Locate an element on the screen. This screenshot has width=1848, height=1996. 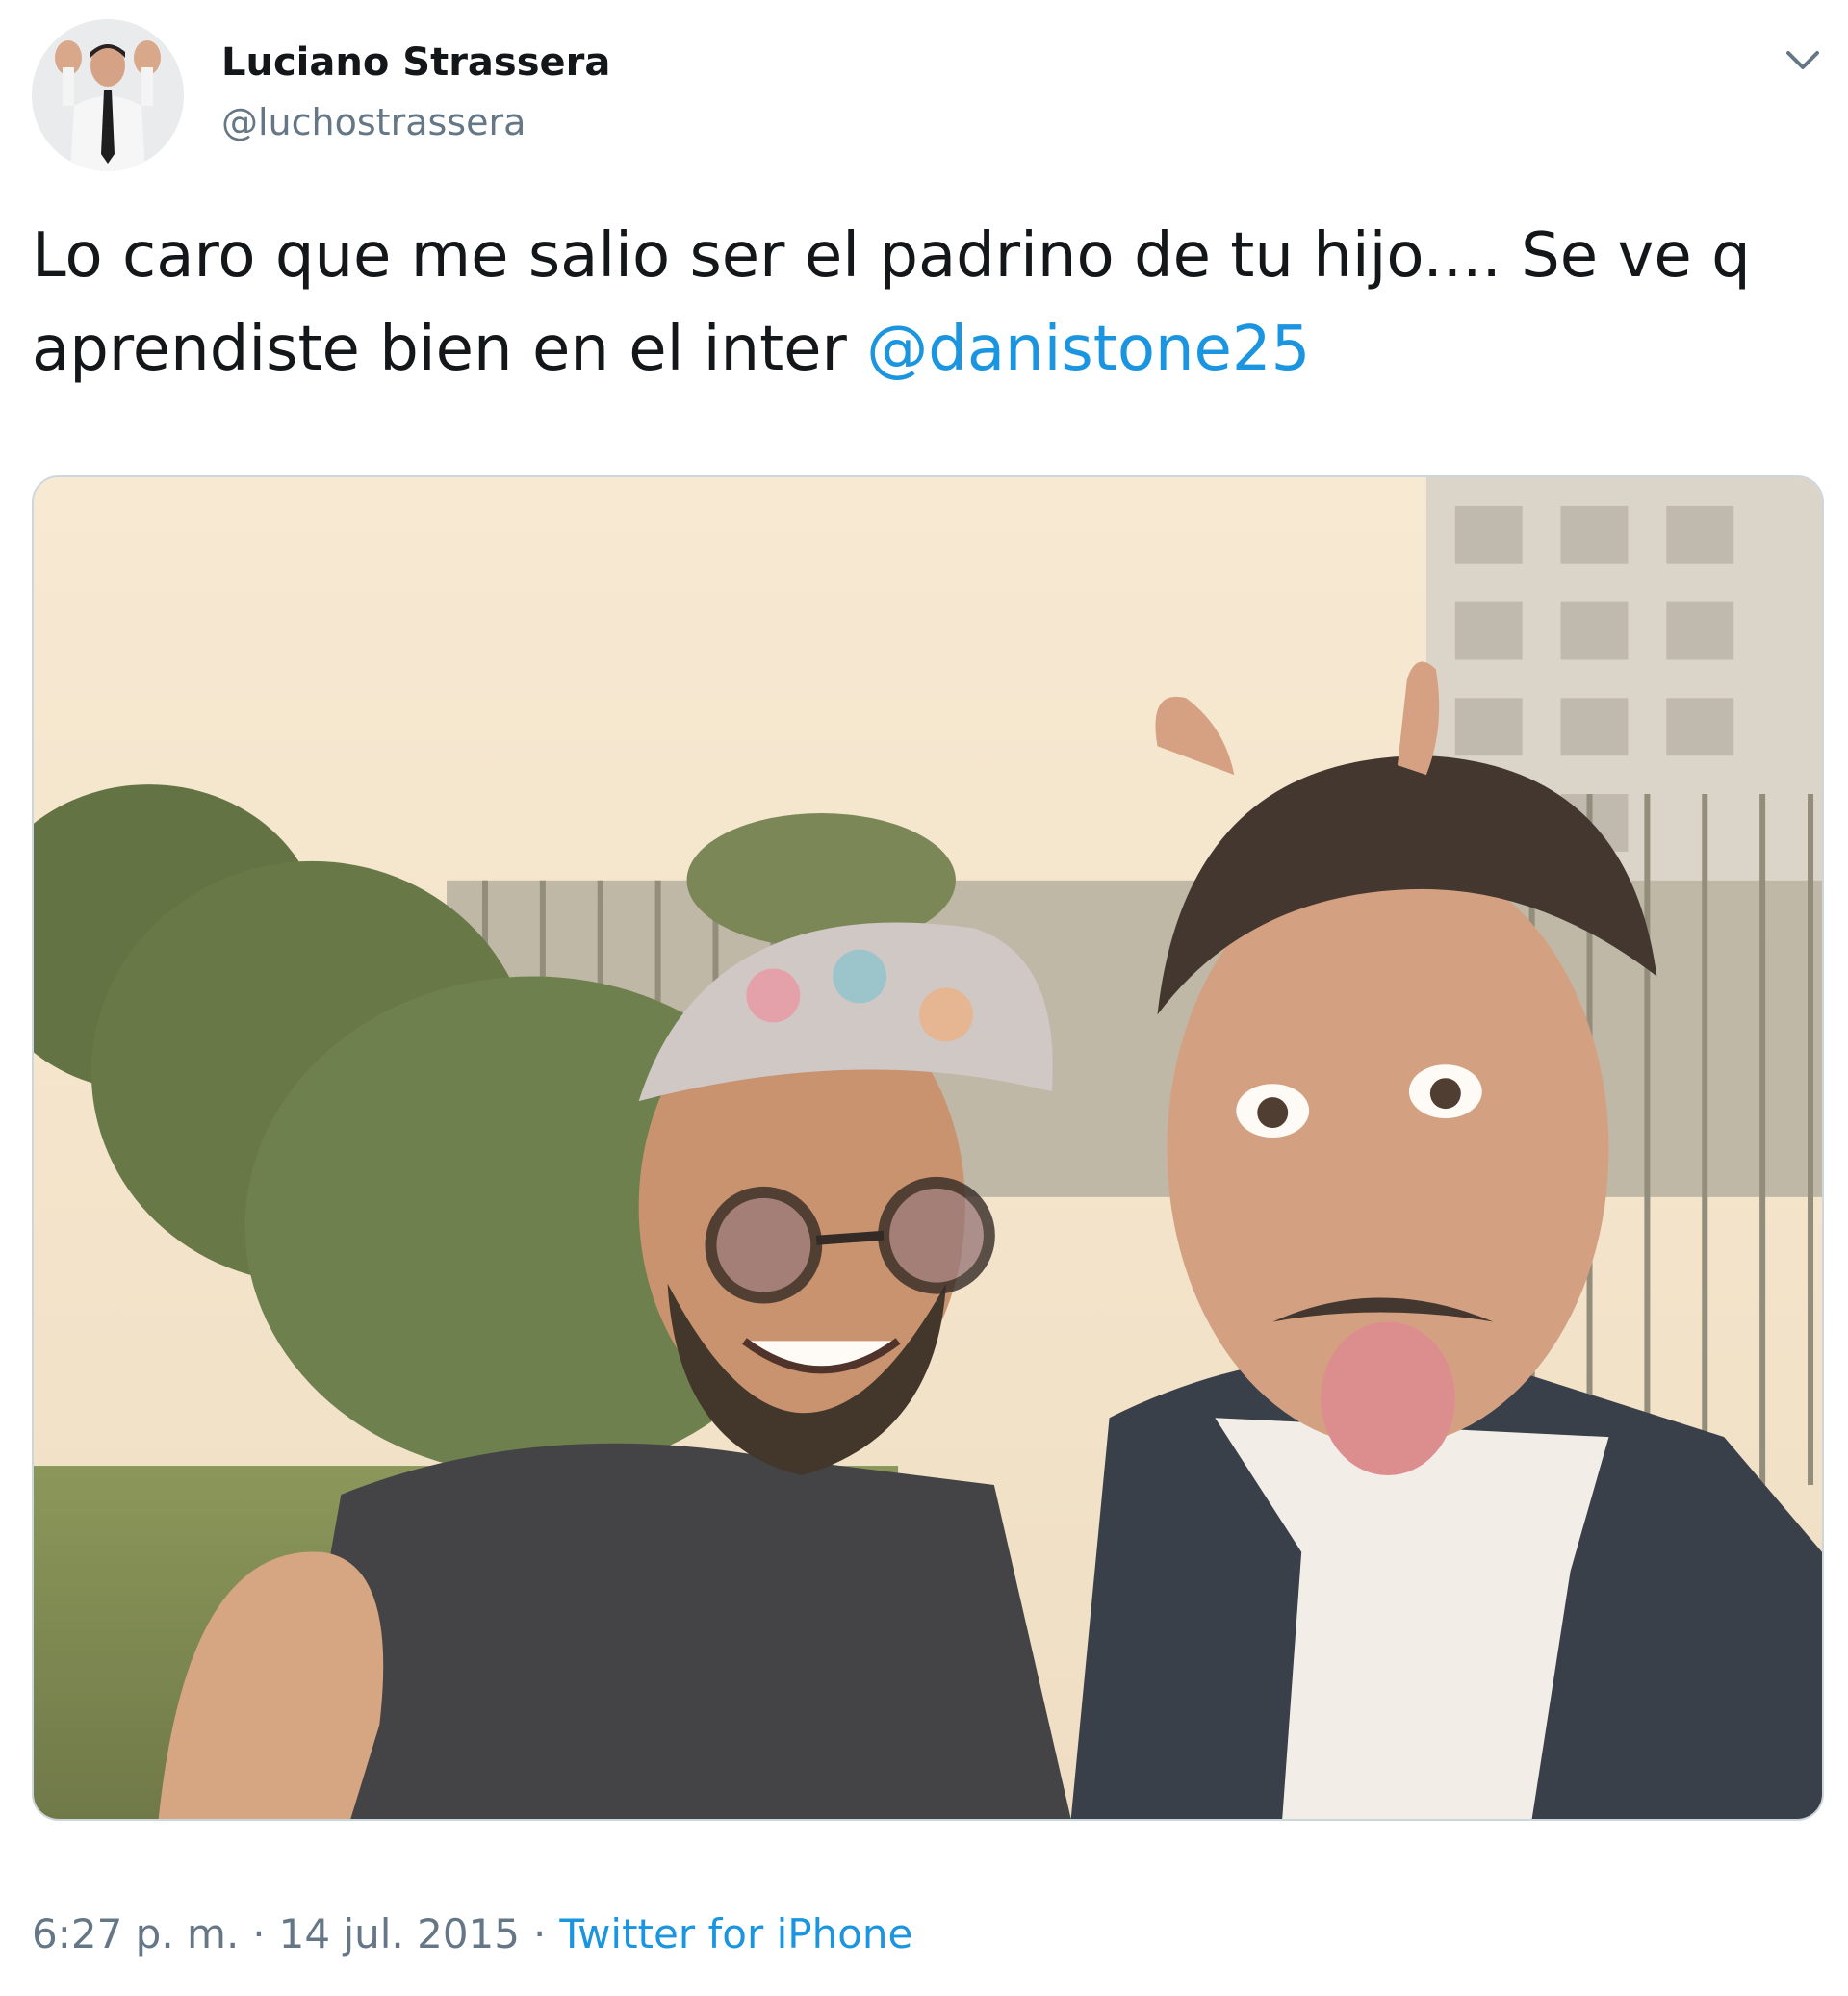
mention-link: @danistone25 is located at coordinates (1088, 349).